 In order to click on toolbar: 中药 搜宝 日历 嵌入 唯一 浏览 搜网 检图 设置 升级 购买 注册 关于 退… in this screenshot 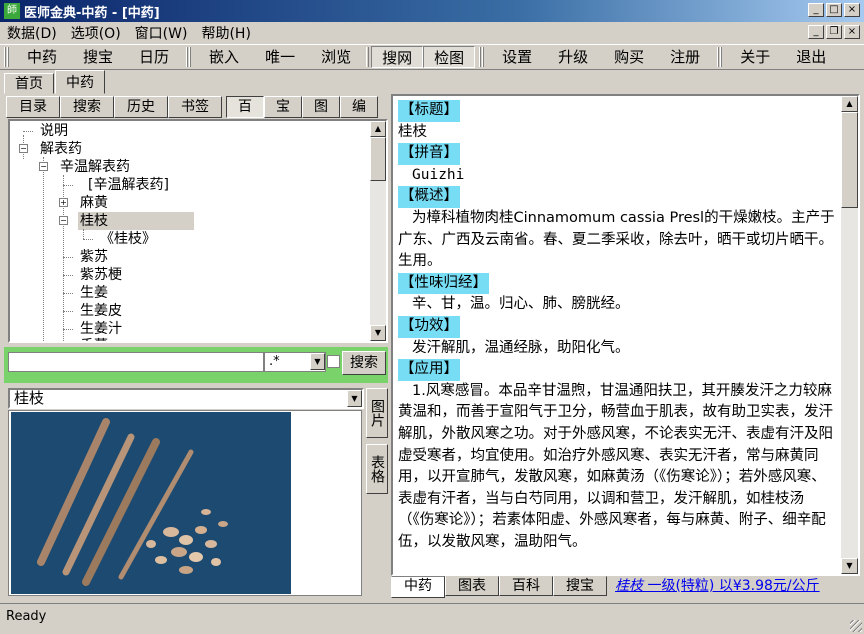, I will do `click(432, 57)`.